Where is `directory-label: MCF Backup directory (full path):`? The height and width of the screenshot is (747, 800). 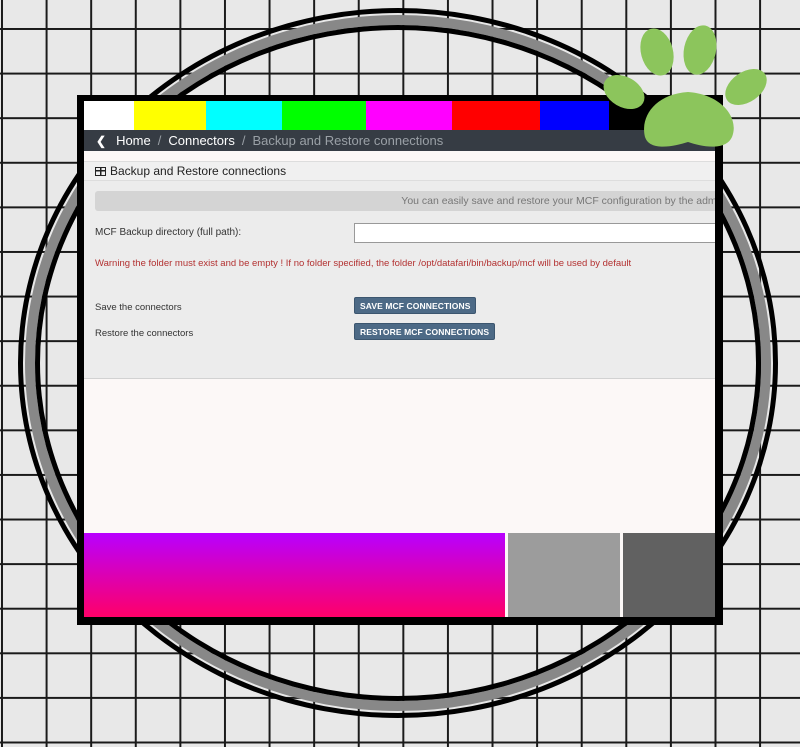
directory-label: MCF Backup directory (full path): is located at coordinates (168, 232).